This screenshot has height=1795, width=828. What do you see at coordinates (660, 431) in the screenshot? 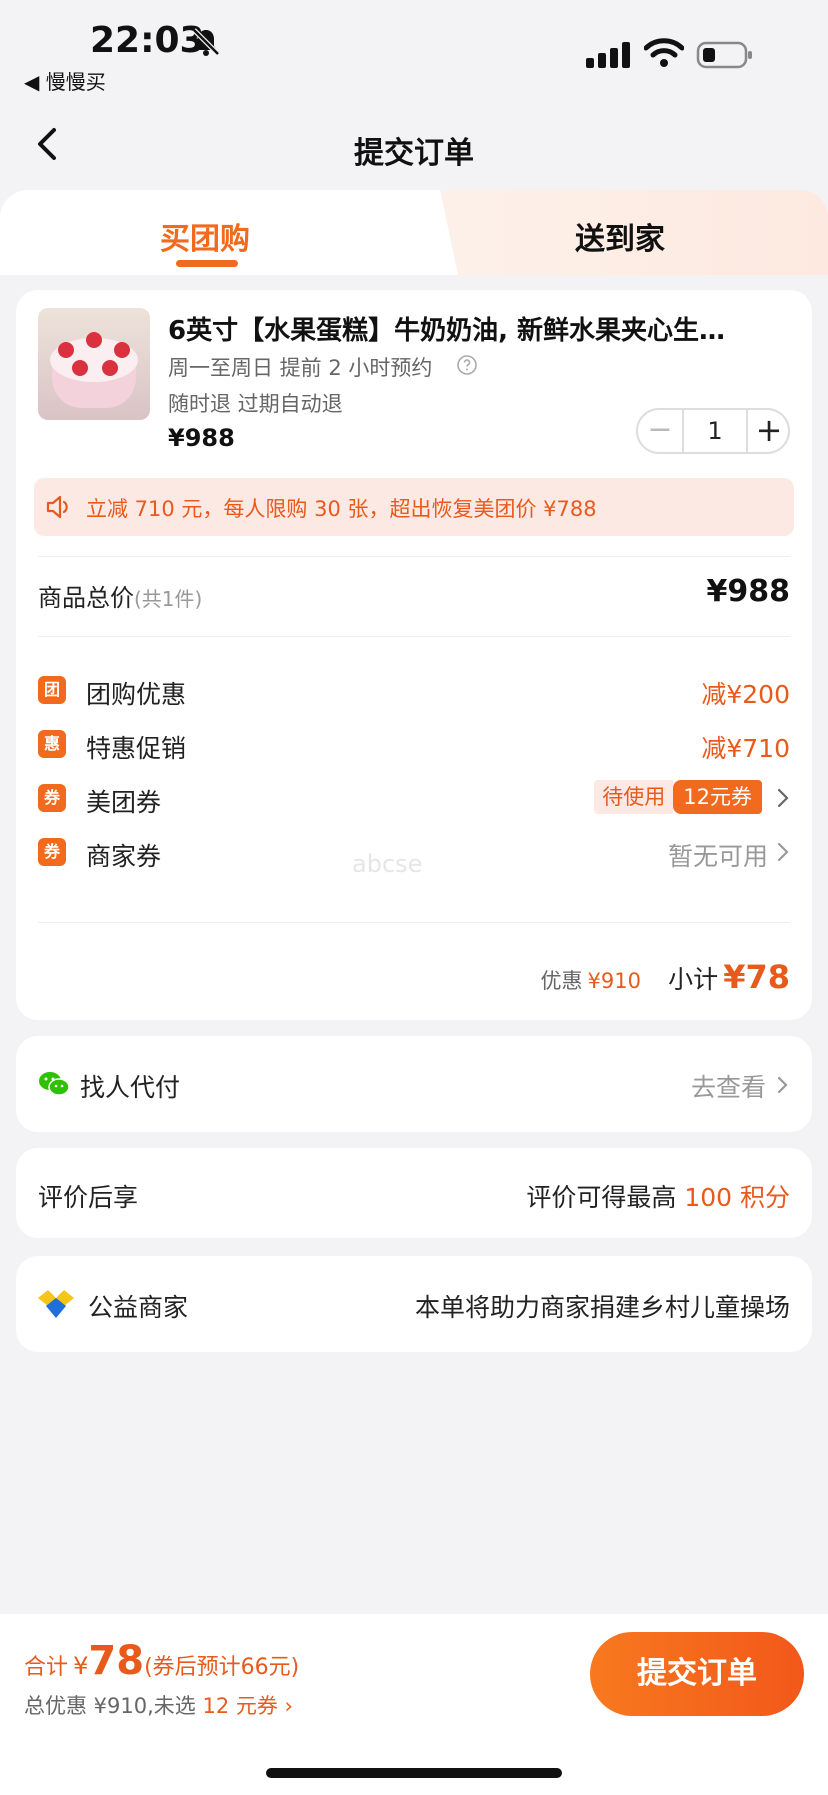
I see `decrease-button: −` at bounding box center [660, 431].